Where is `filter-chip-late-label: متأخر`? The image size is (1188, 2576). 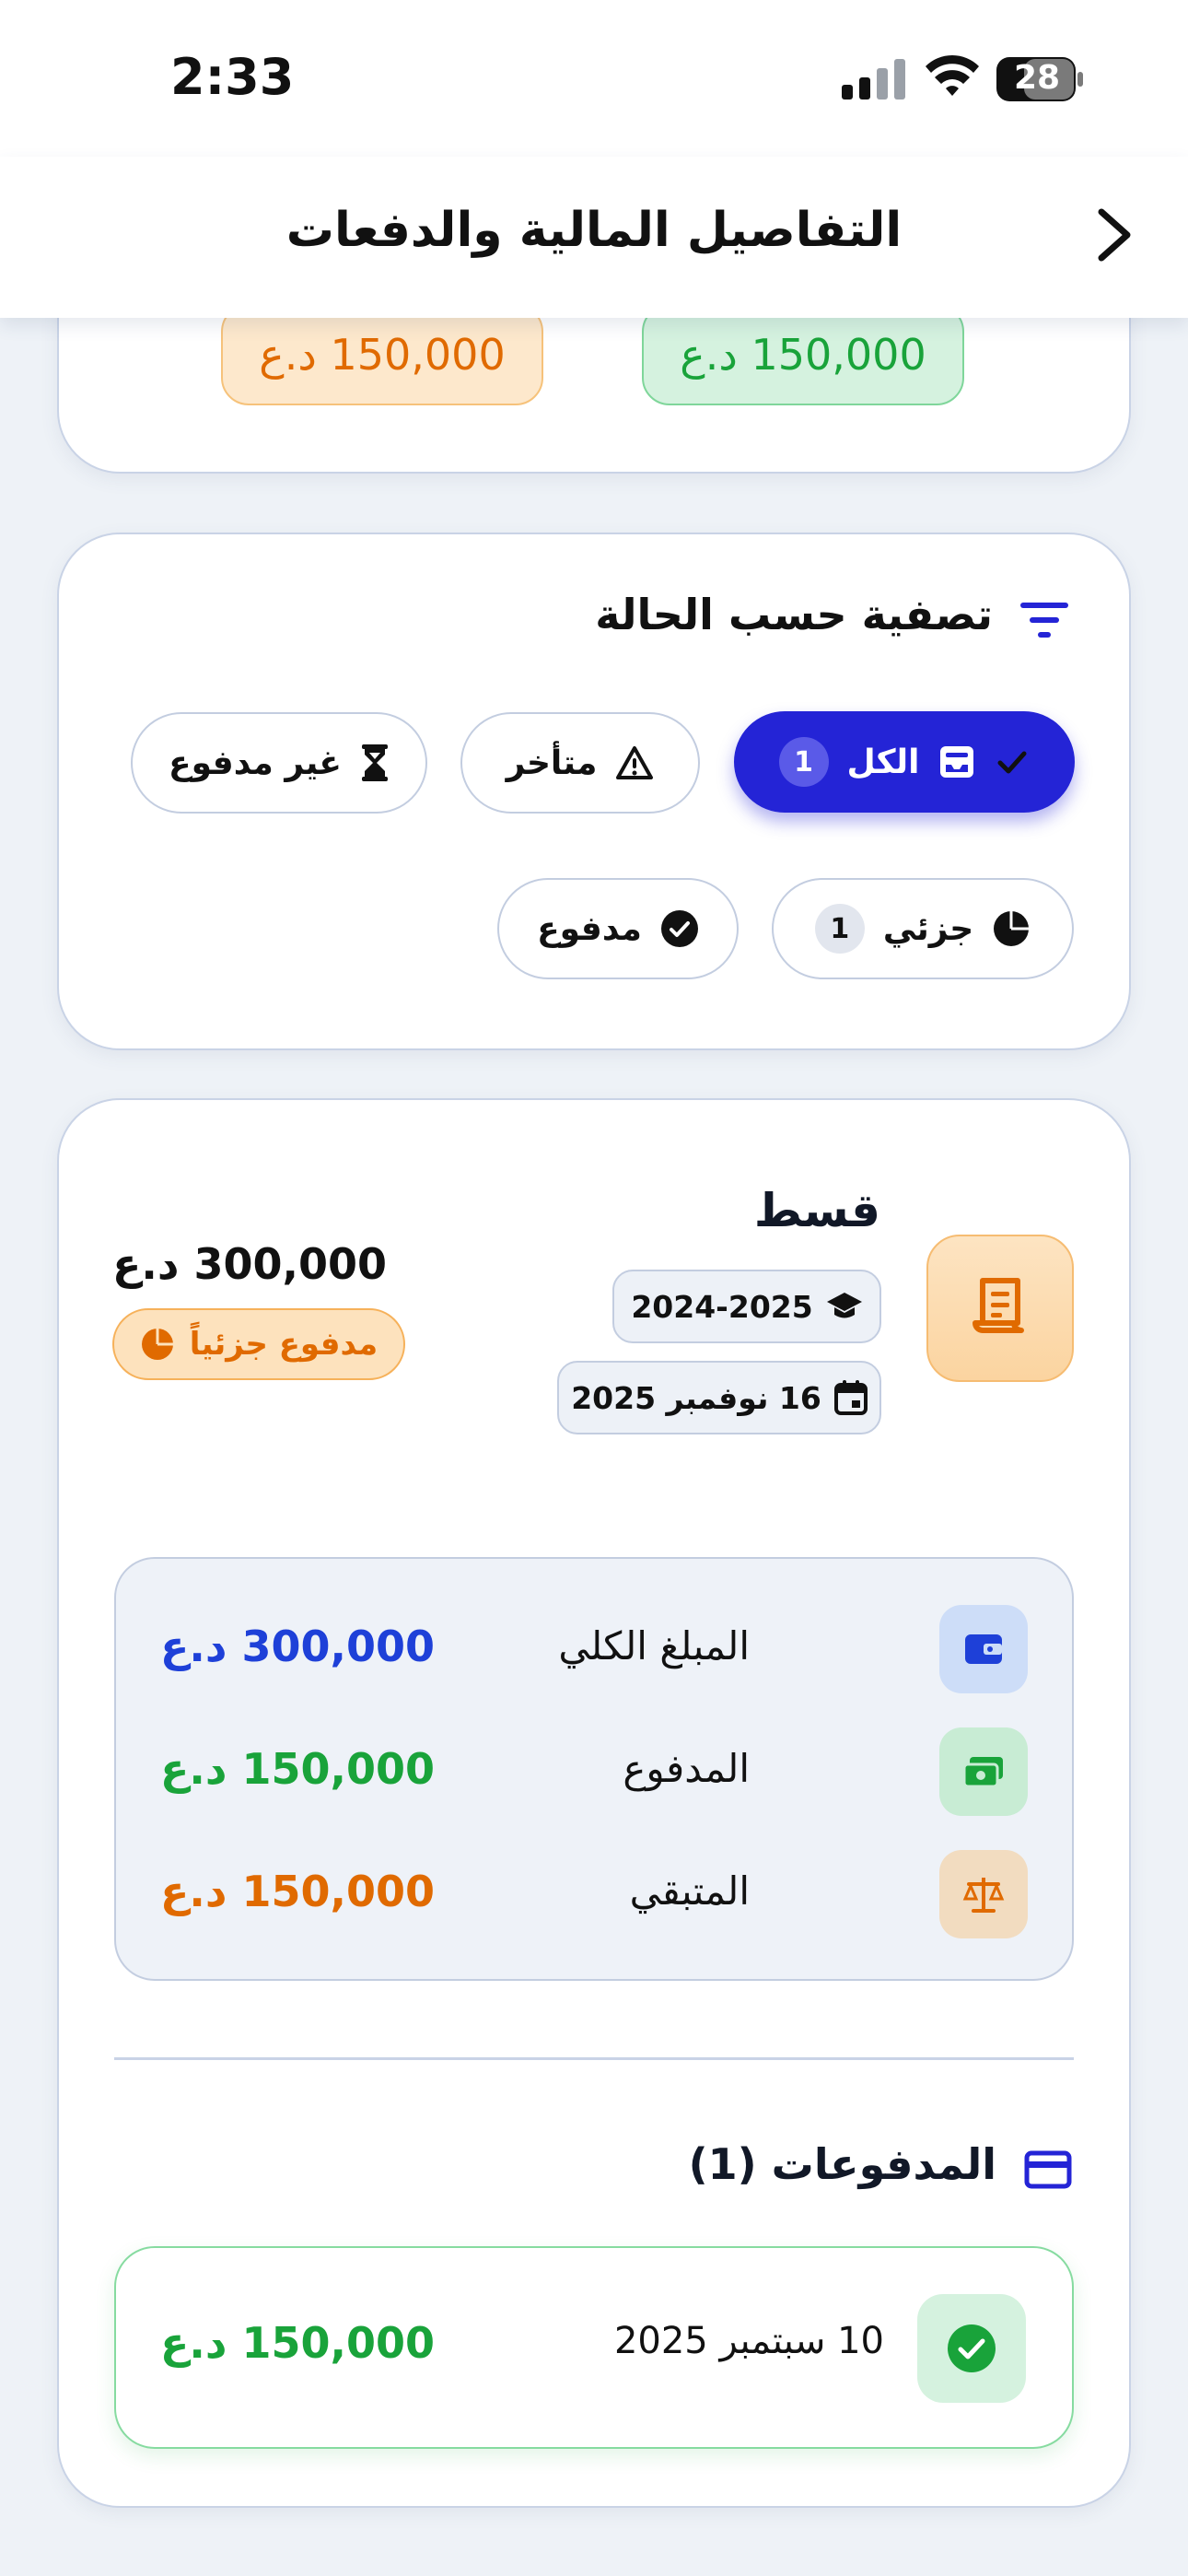 filter-chip-late-label: متأخر is located at coordinates (552, 763).